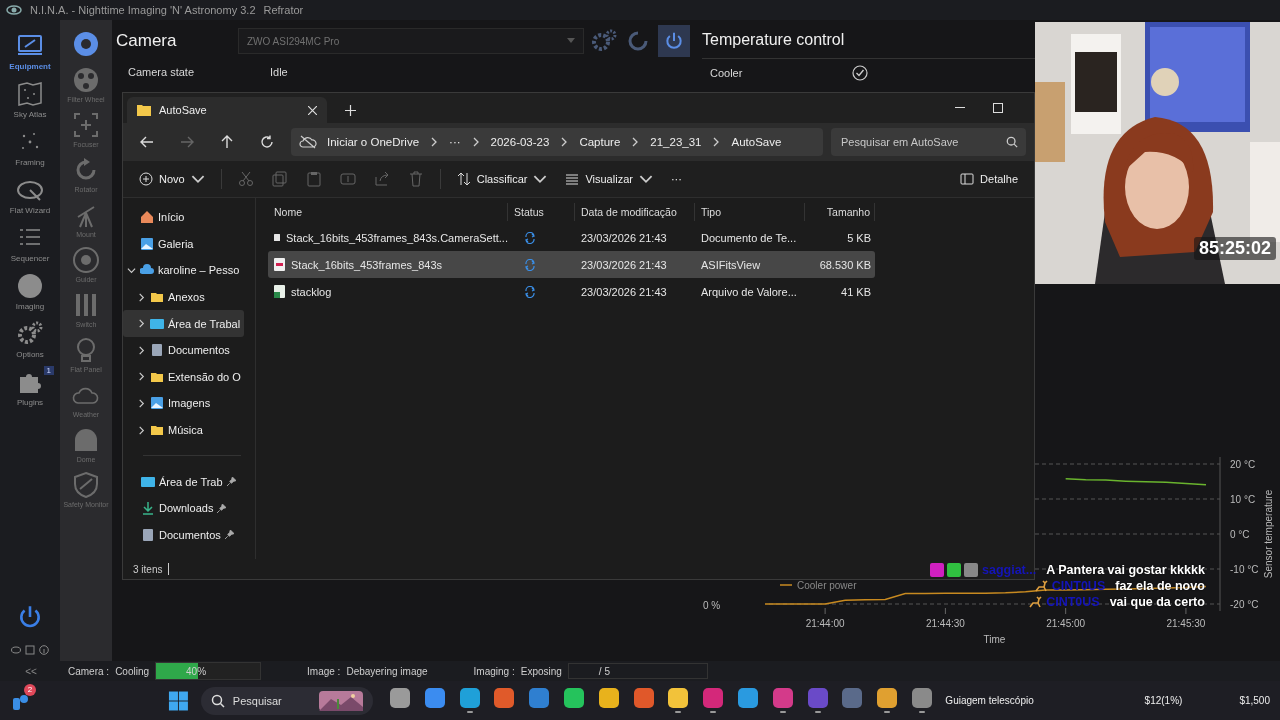  Describe the element at coordinates (756, 142) in the screenshot. I see `breadcrumb: AutoSave` at that location.